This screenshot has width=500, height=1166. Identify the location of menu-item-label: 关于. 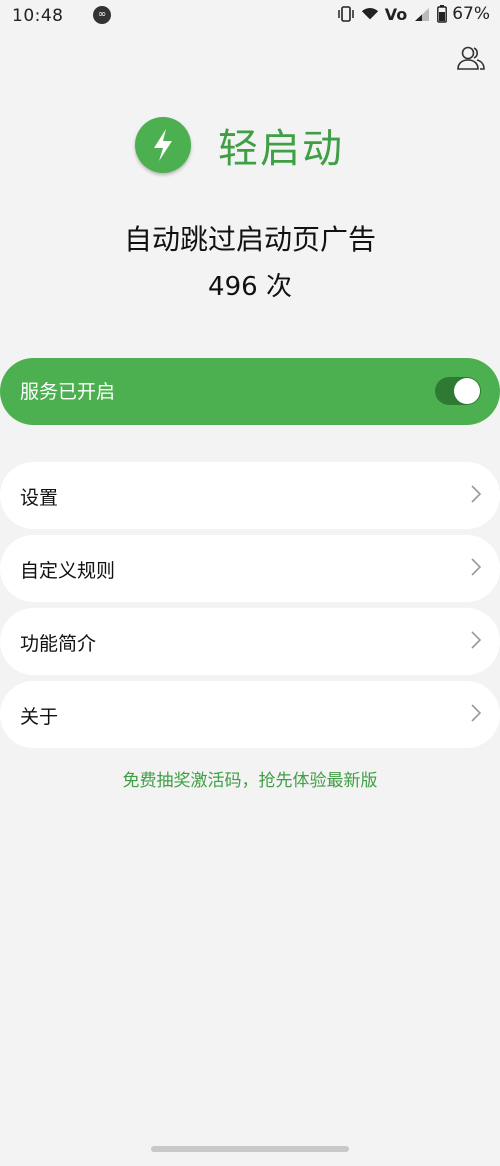
(39, 717).